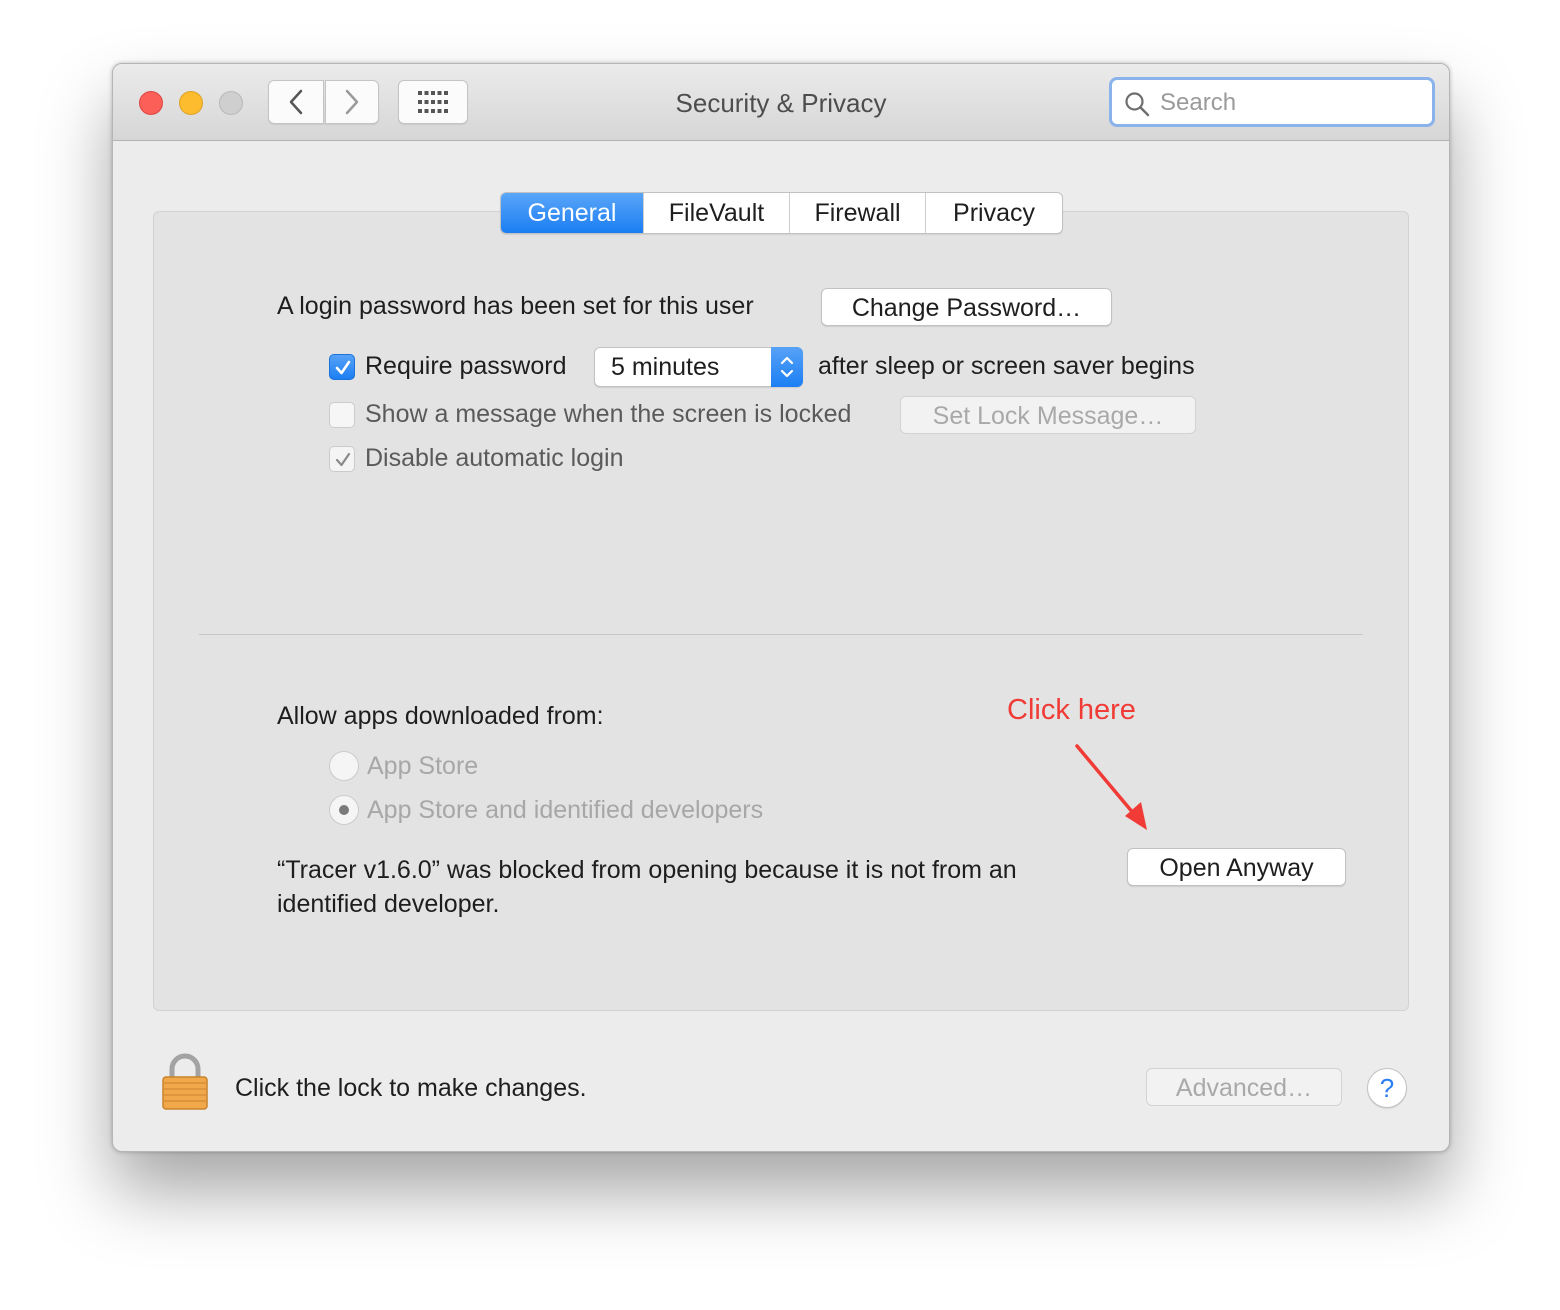 The height and width of the screenshot is (1310, 1560). I want to click on tab-privacy: Privacy, so click(994, 213).